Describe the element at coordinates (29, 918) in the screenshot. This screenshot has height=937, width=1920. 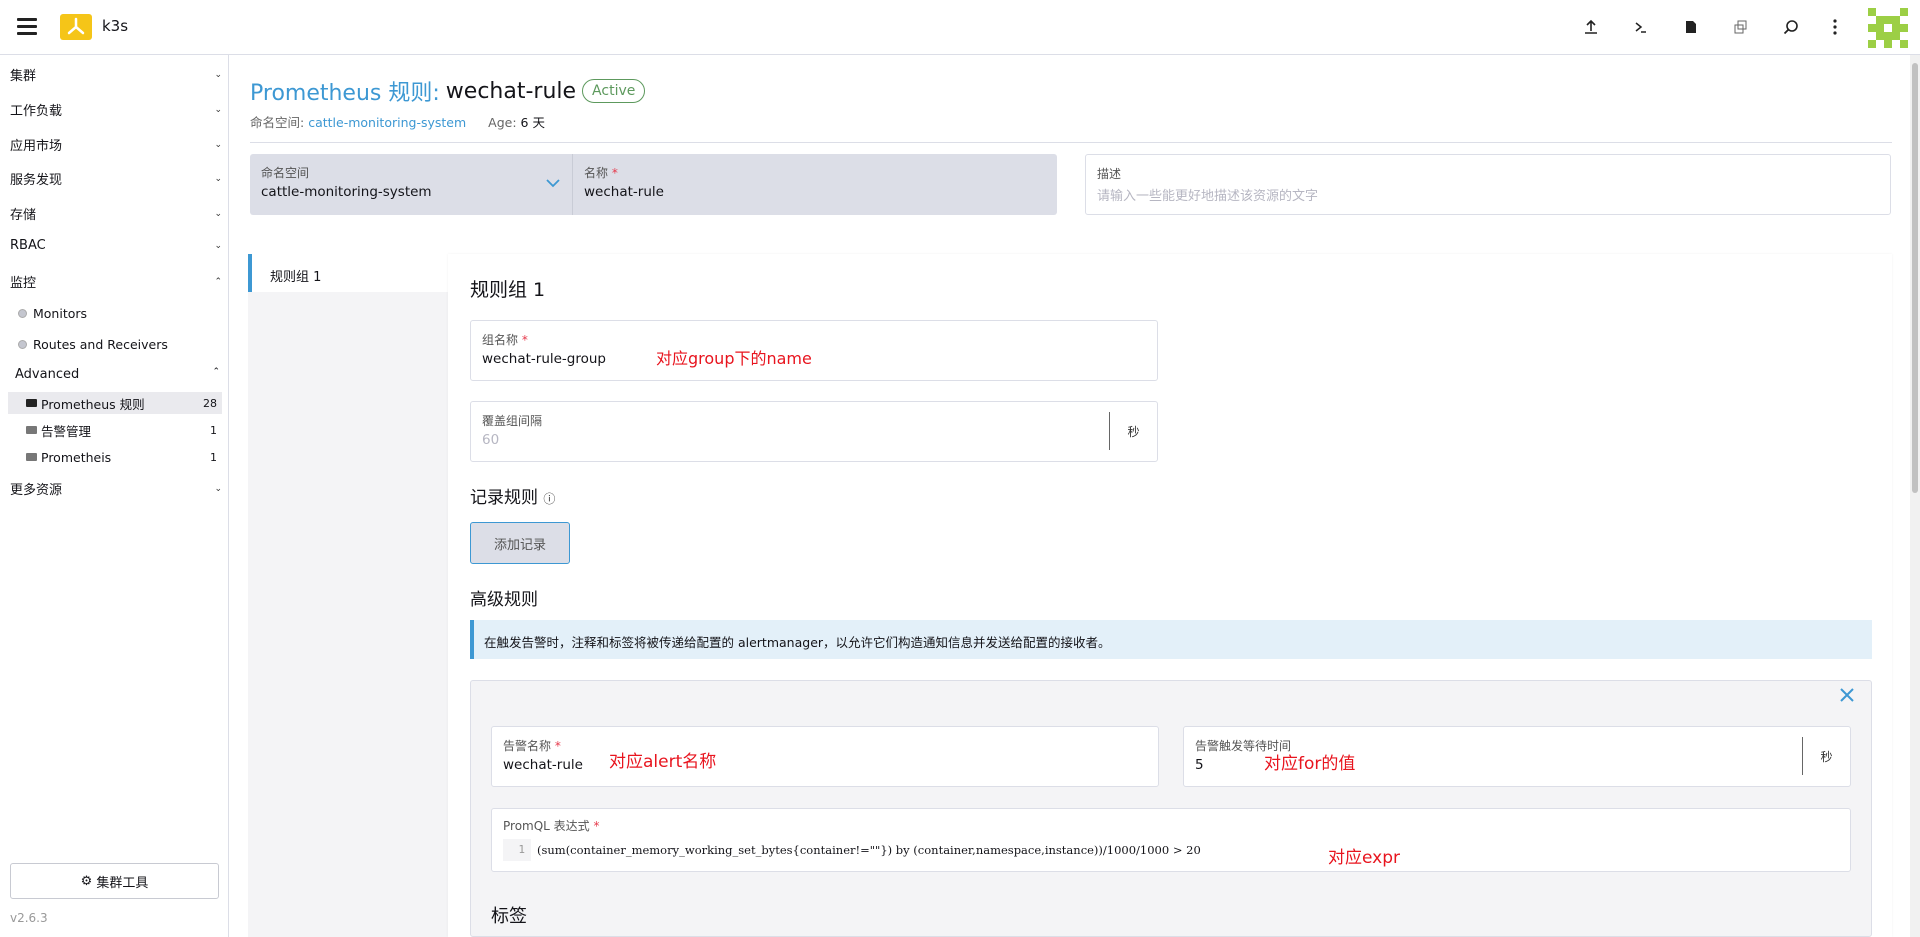
I see `version-label: v2.6.3` at that location.